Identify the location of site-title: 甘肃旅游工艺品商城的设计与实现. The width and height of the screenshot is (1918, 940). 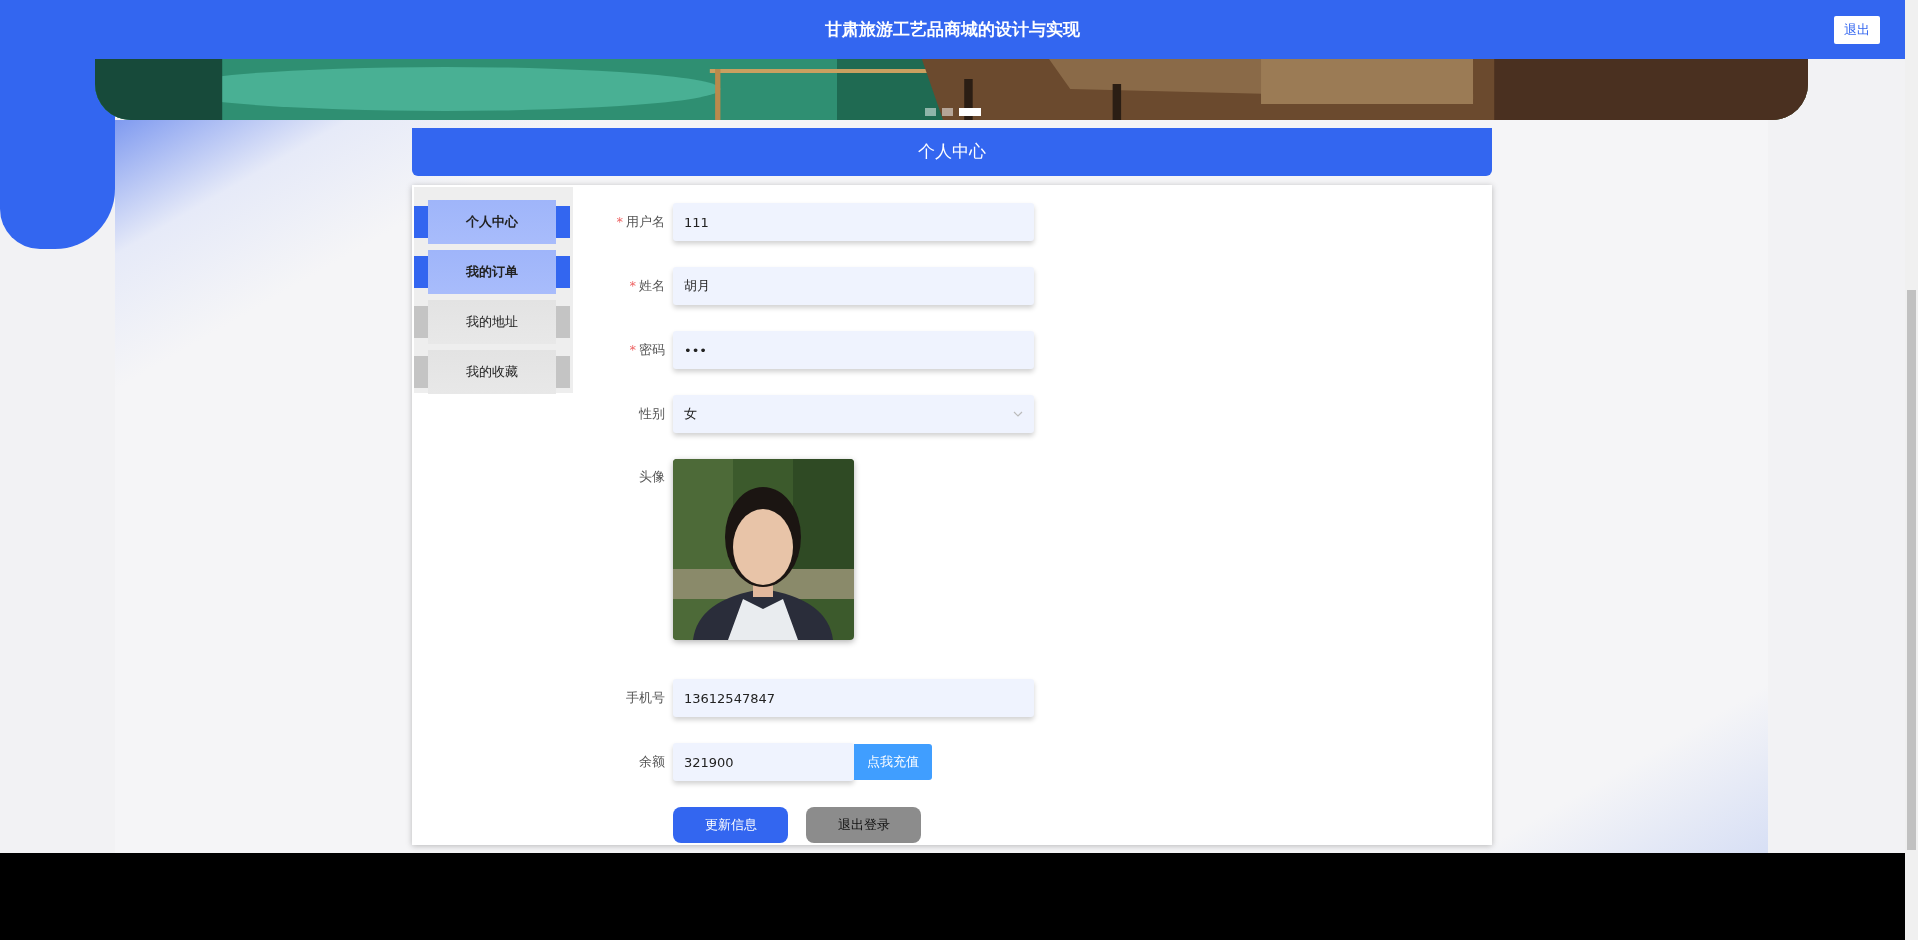
(952, 29).